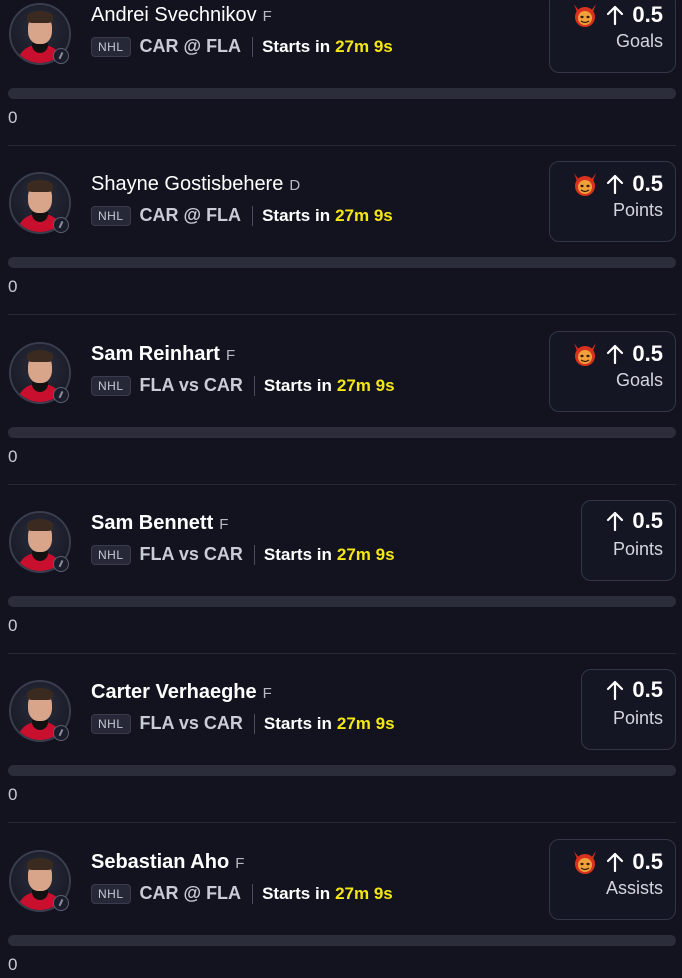 The width and height of the screenshot is (682, 978). What do you see at coordinates (637, 210) in the screenshot?
I see `projection-stat: Points` at bounding box center [637, 210].